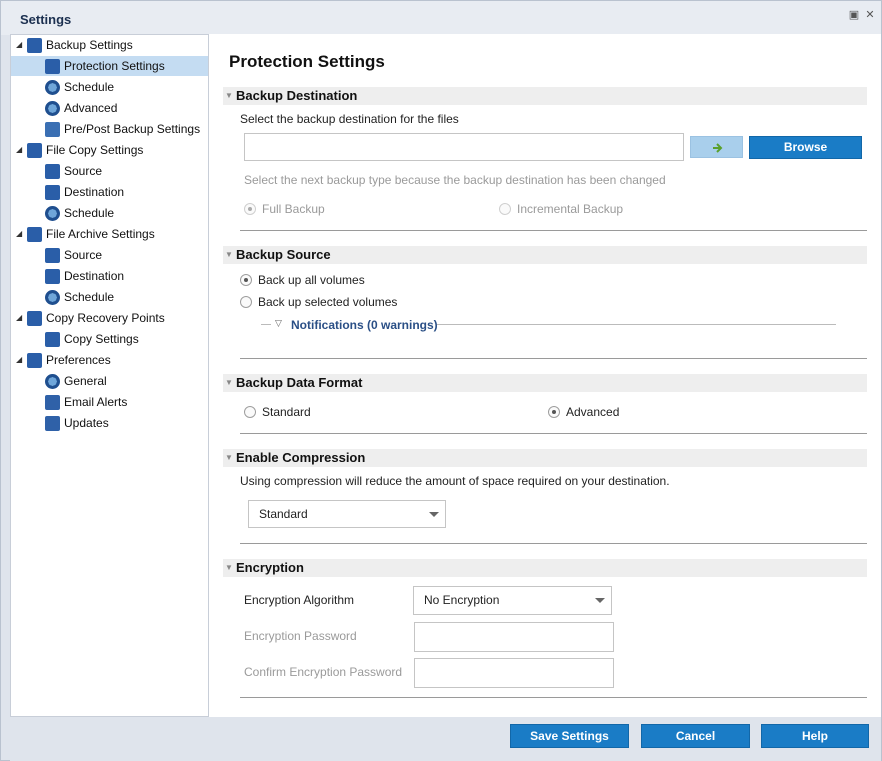 This screenshot has width=882, height=761. I want to click on section-enable-compression: ▼ Enable Compression, so click(545, 458).